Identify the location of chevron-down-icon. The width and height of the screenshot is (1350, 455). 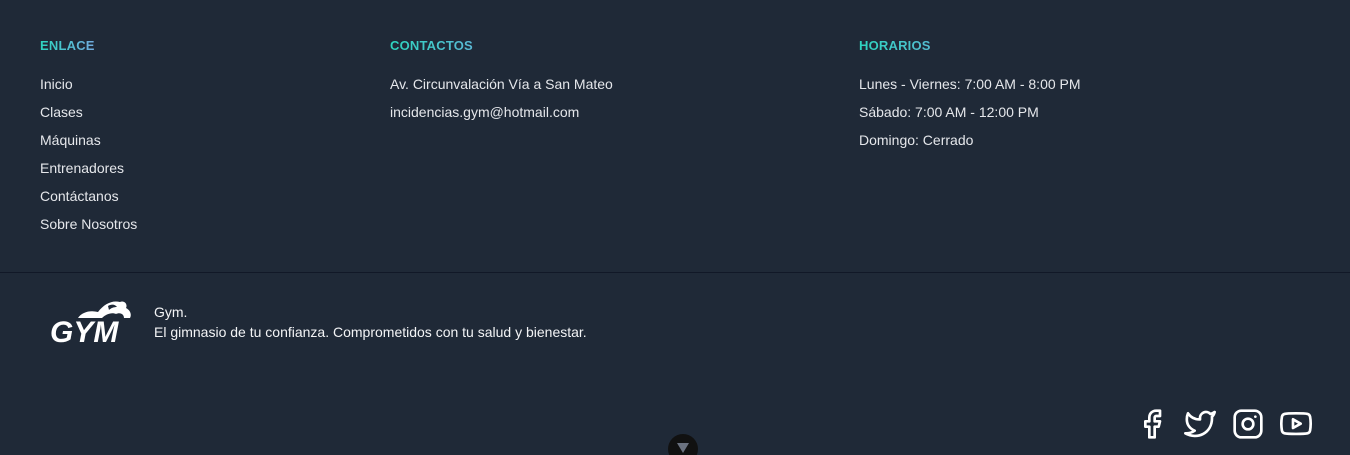
(683, 448).